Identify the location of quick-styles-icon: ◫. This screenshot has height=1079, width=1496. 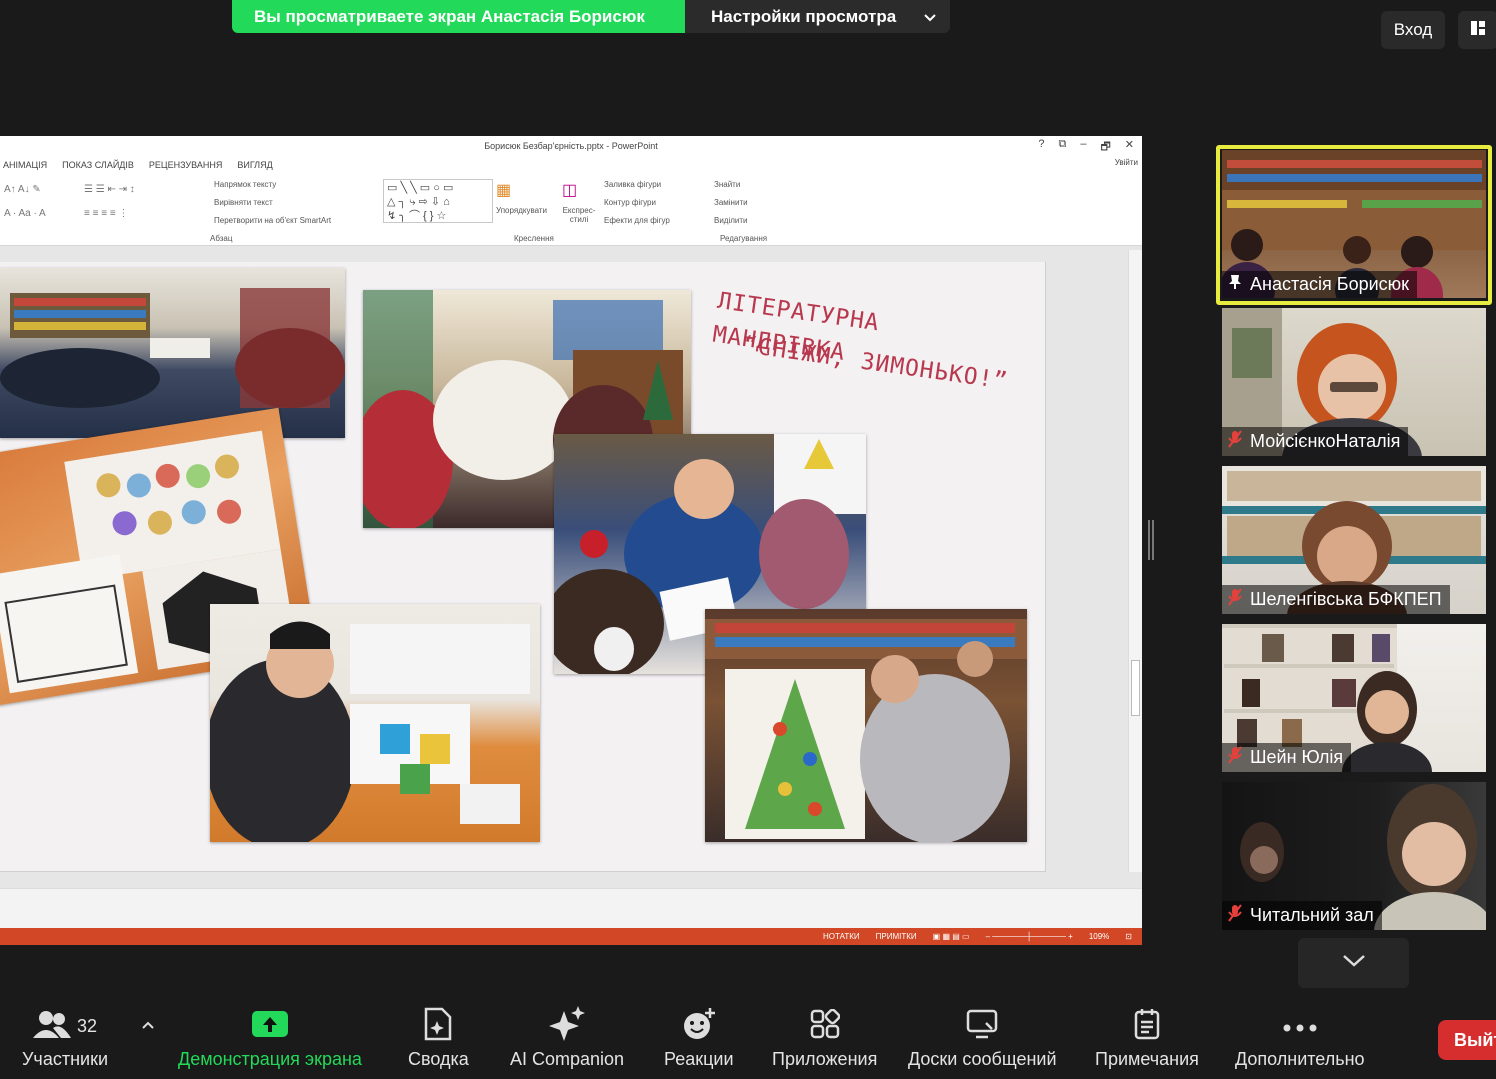
(570, 190).